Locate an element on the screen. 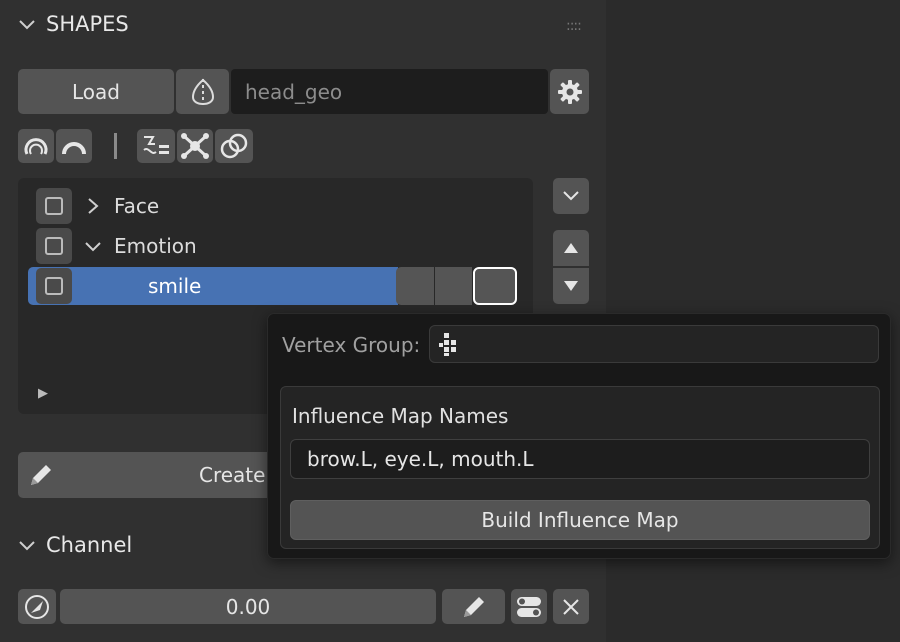 The height and width of the screenshot is (642, 900). list-resize-icon: ▶ is located at coordinates (43, 393).